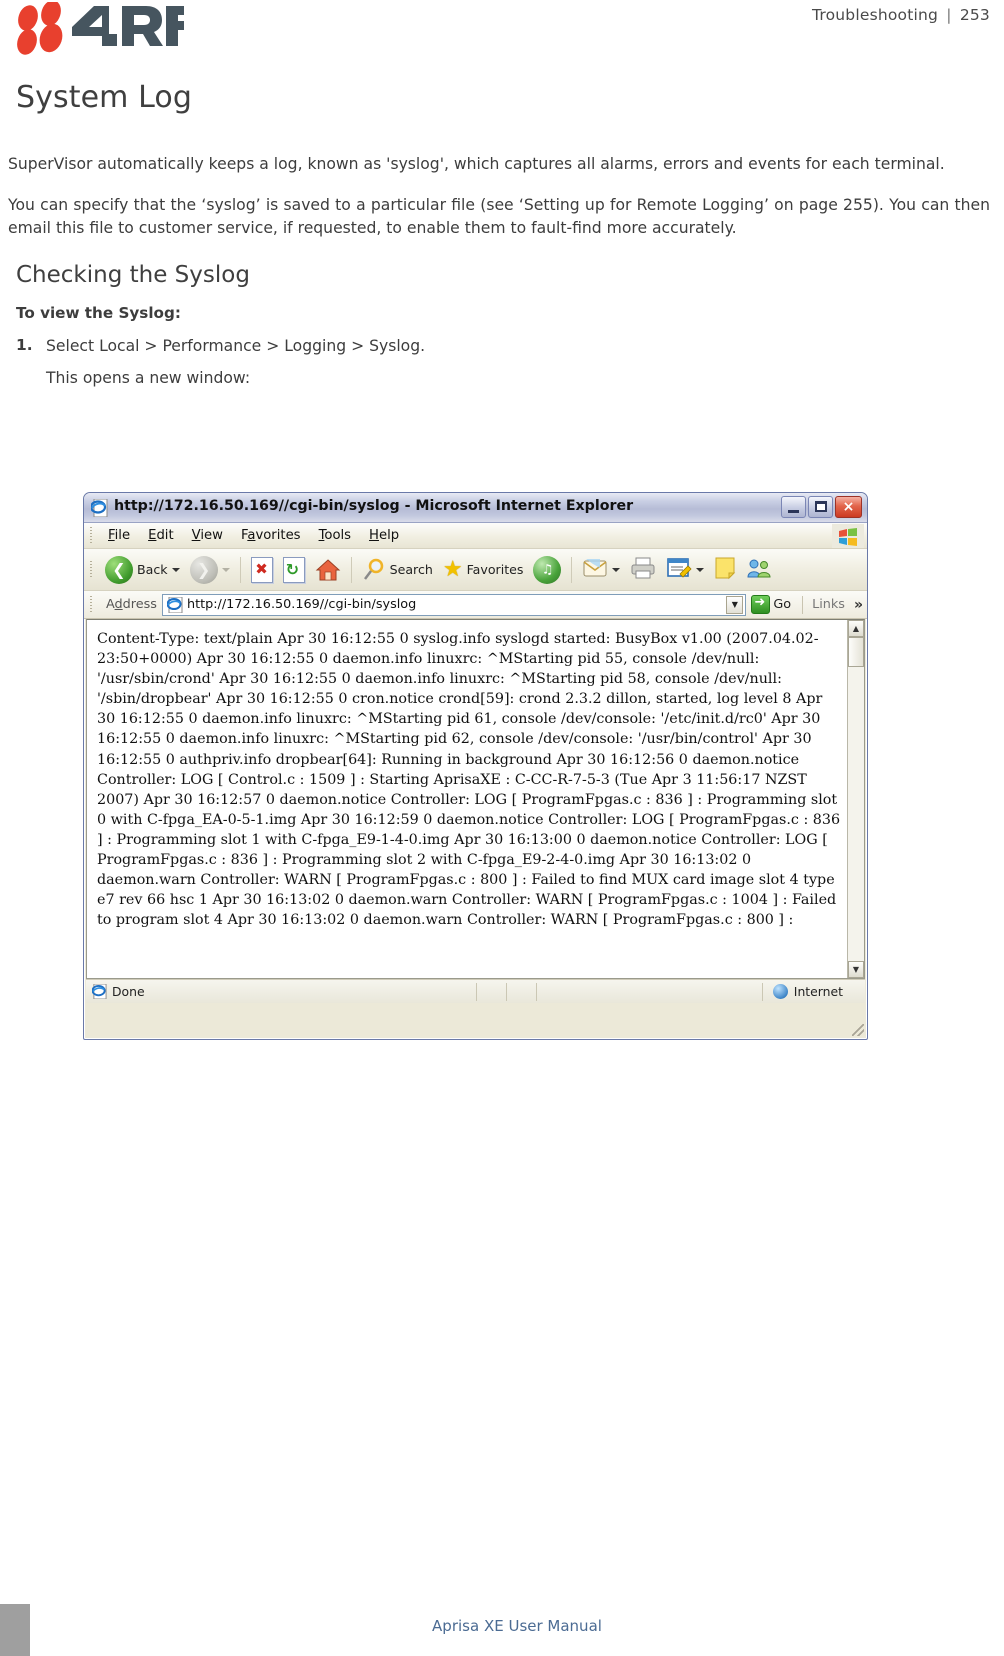  What do you see at coordinates (133, 275) in the screenshot?
I see `section-heading-checking-syslog: Checking the Syslog` at bounding box center [133, 275].